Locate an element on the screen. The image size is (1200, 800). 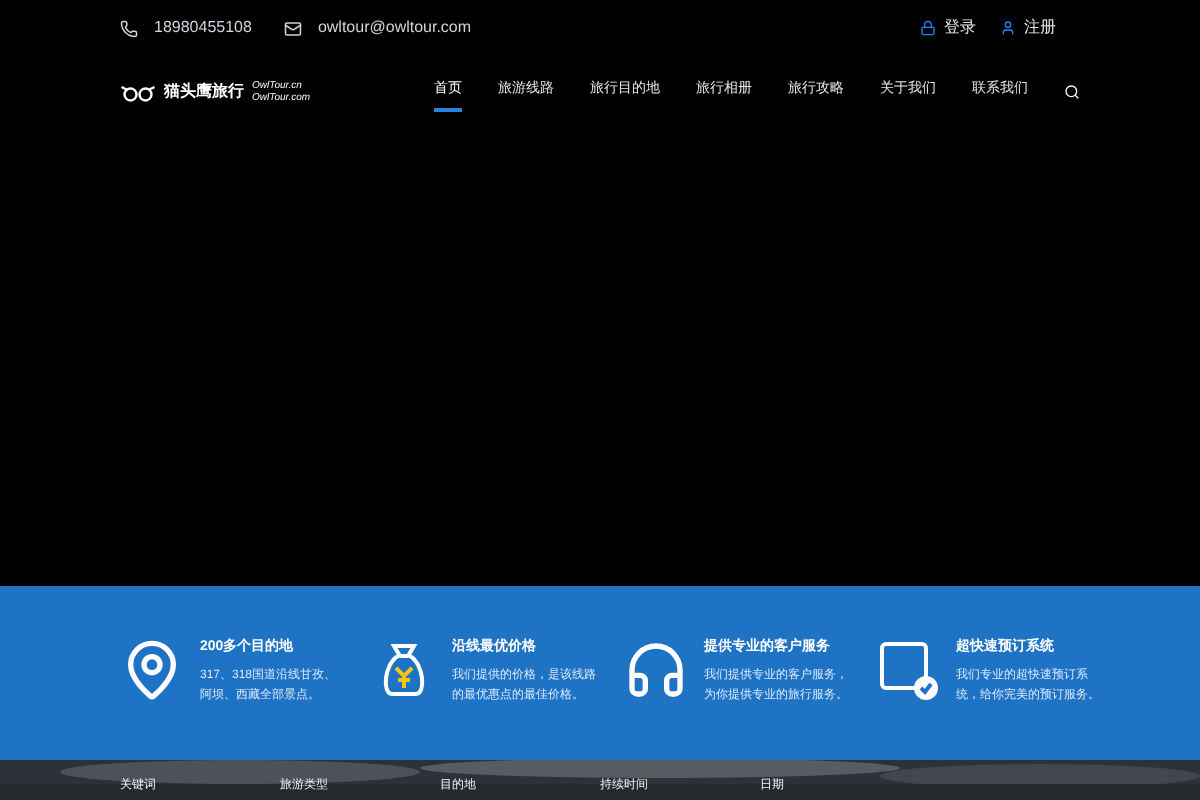
phone-number: 18980455108 is located at coordinates (203, 28).